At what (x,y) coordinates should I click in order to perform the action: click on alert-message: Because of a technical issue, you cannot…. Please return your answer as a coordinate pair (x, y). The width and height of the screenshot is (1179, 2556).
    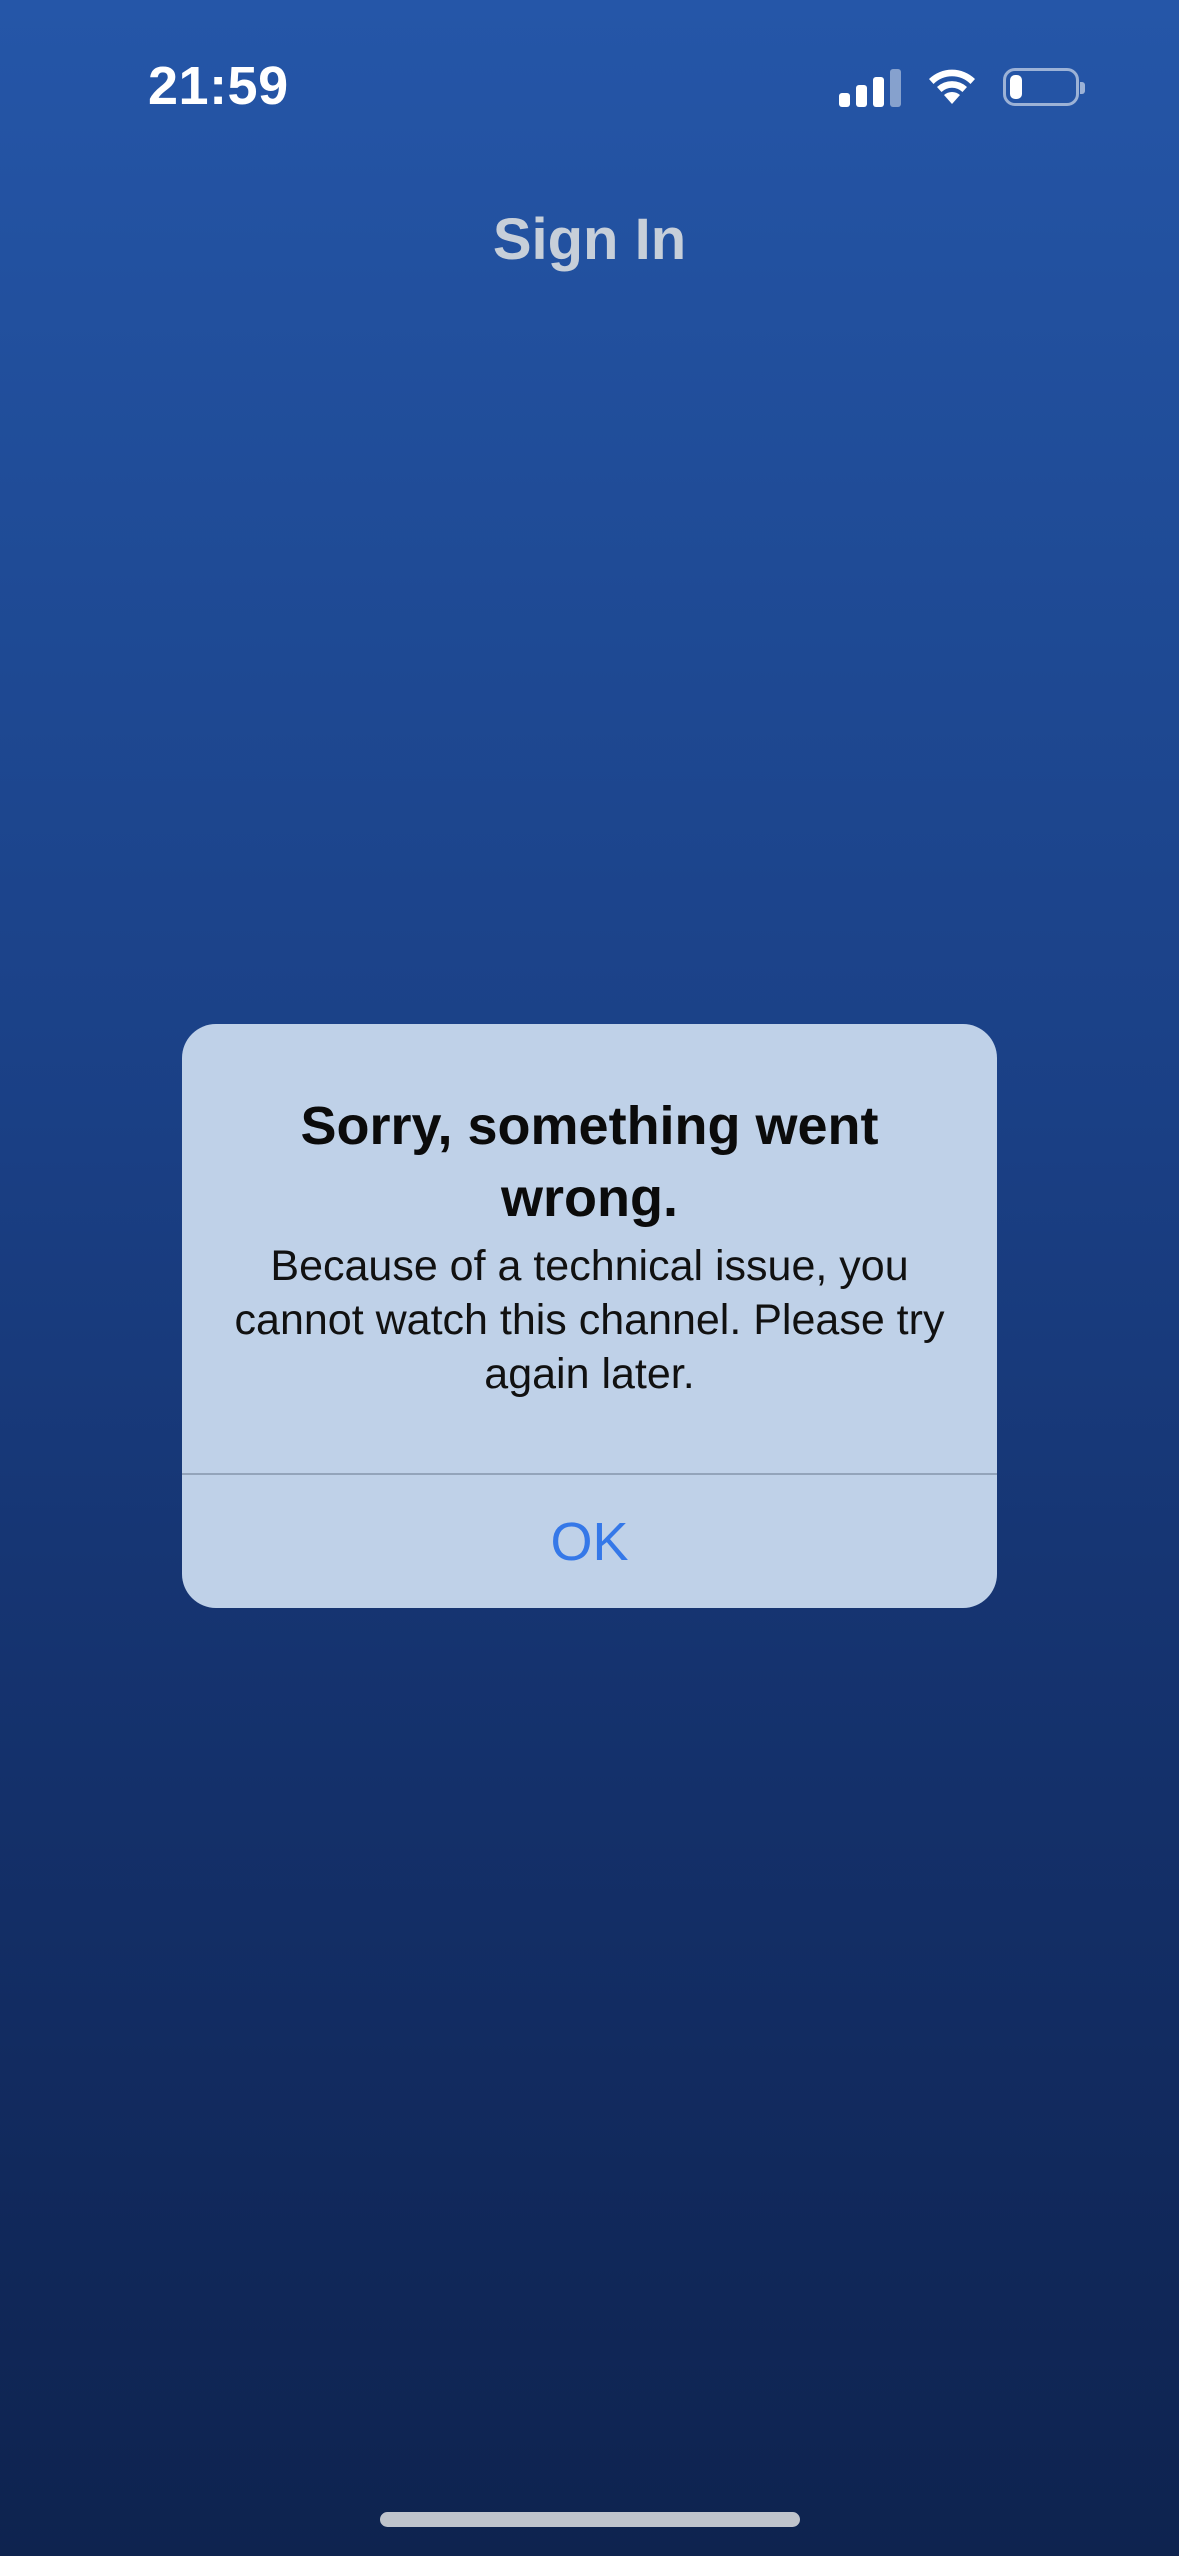
    Looking at the image, I should click on (589, 1320).